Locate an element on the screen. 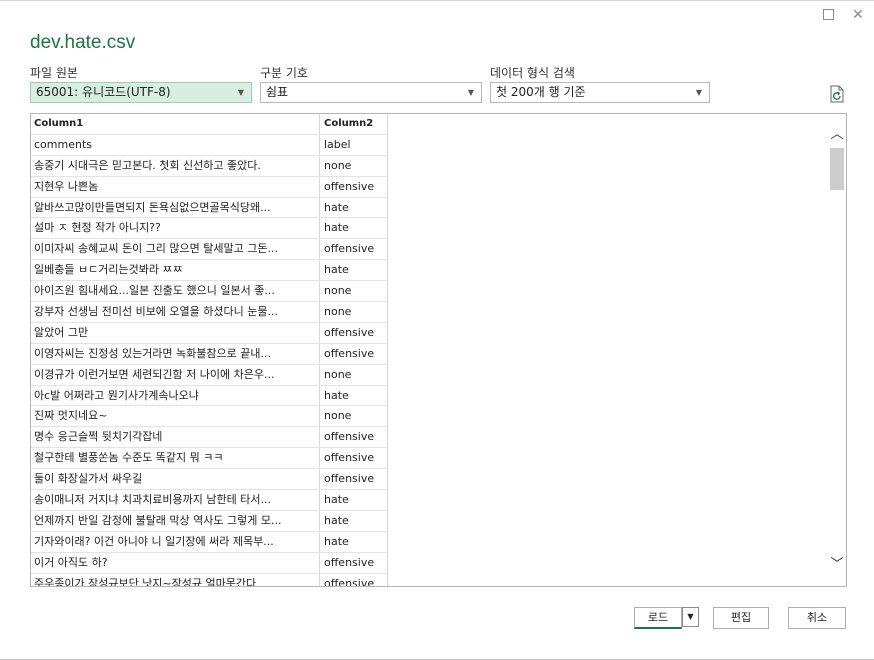 This screenshot has height=660, width=874. delimiter-dropdown: 쉼표 ▼ is located at coordinates (371, 92).